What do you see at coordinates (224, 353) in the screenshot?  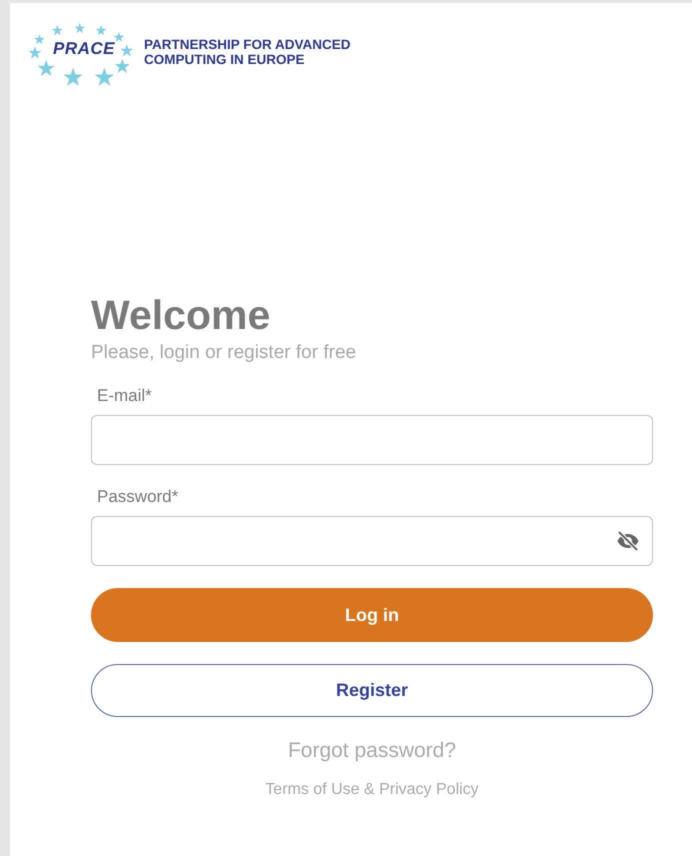 I see `subtitle: Please, login or register for free` at bounding box center [224, 353].